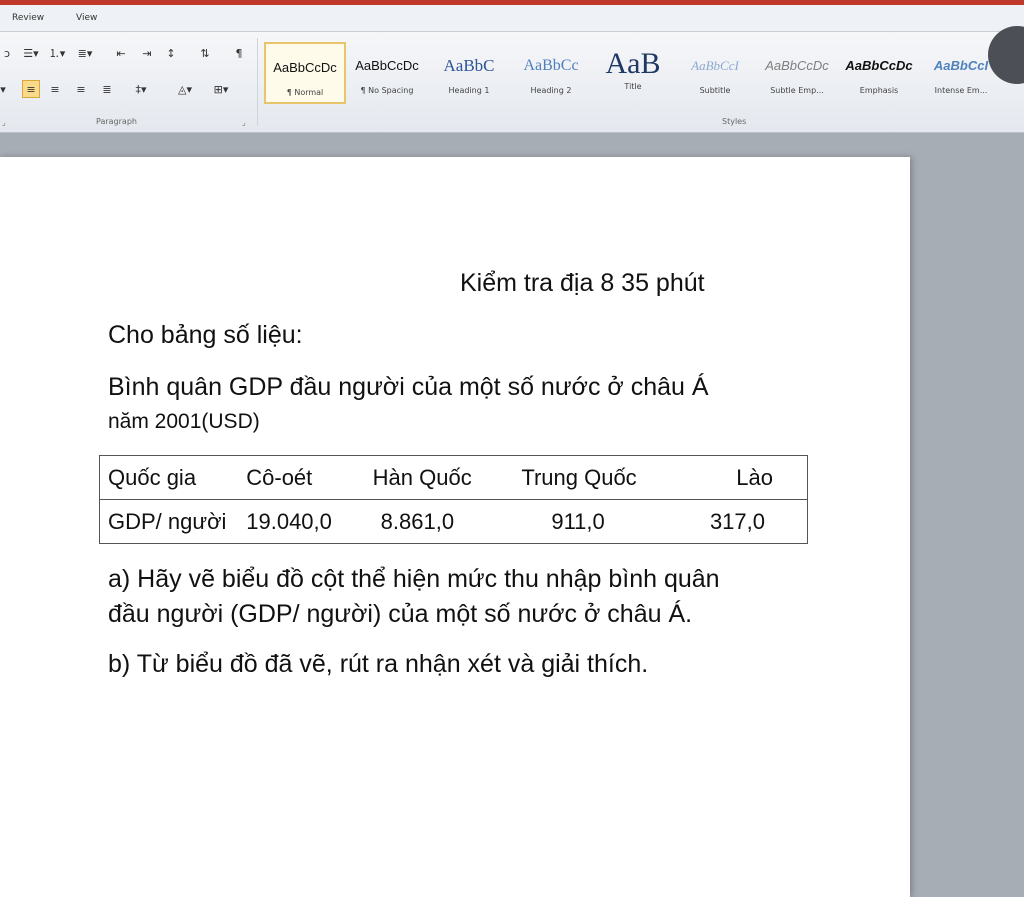 This screenshot has height=897, width=1024. I want to click on style-normal: AaBbCcDc ¶ Normal, so click(305, 73).